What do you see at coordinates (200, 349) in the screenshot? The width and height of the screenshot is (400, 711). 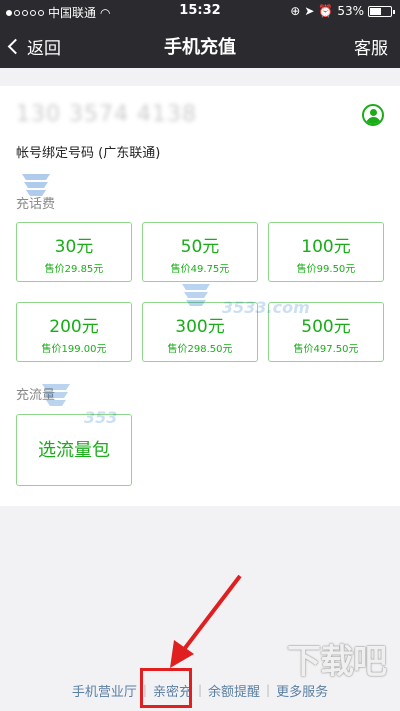 I see `option-price: 售价298.50元` at bounding box center [200, 349].